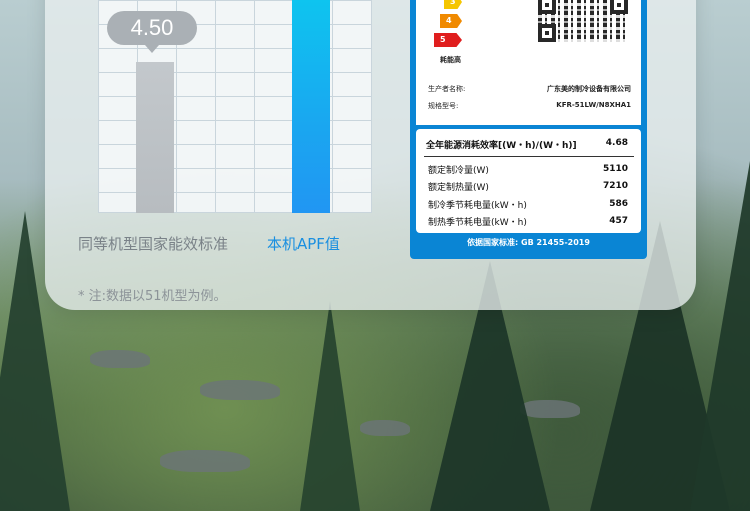 The height and width of the screenshot is (511, 750). What do you see at coordinates (303, 244) in the screenshot?
I see `legend-apf: 本机APF值` at bounding box center [303, 244].